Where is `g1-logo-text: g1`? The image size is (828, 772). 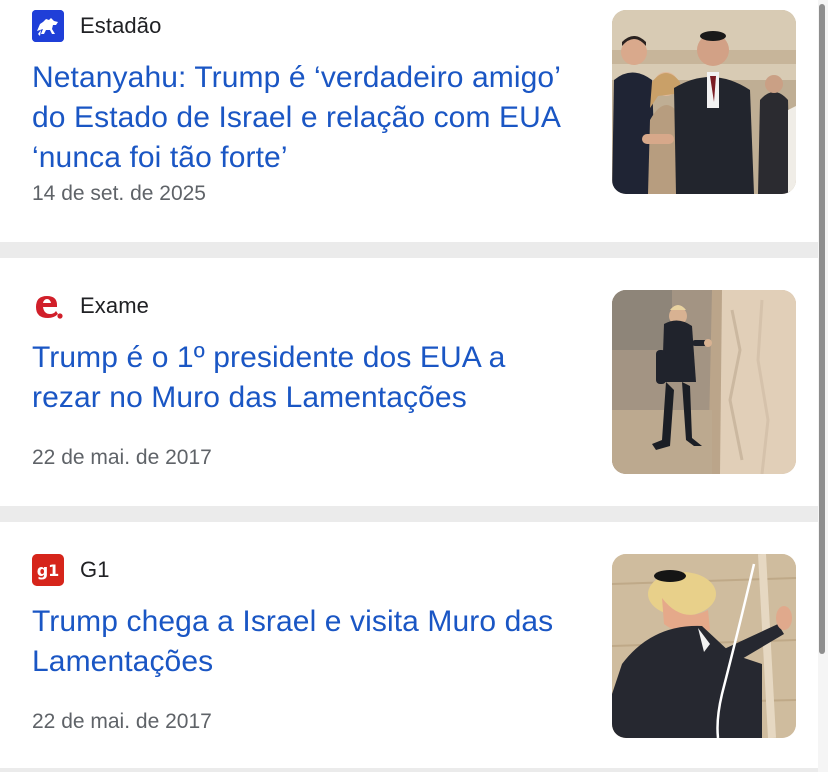 g1-logo-text: g1 is located at coordinates (48, 570).